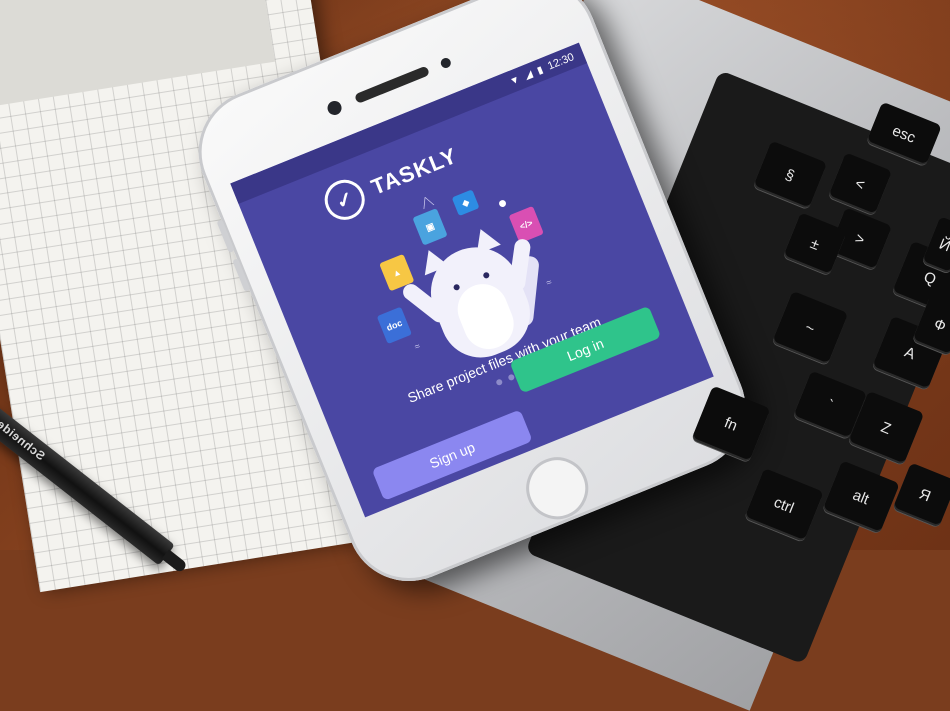 The height and width of the screenshot is (711, 950). What do you see at coordinates (560, 62) in the screenshot?
I see `status-time: 12:30` at bounding box center [560, 62].